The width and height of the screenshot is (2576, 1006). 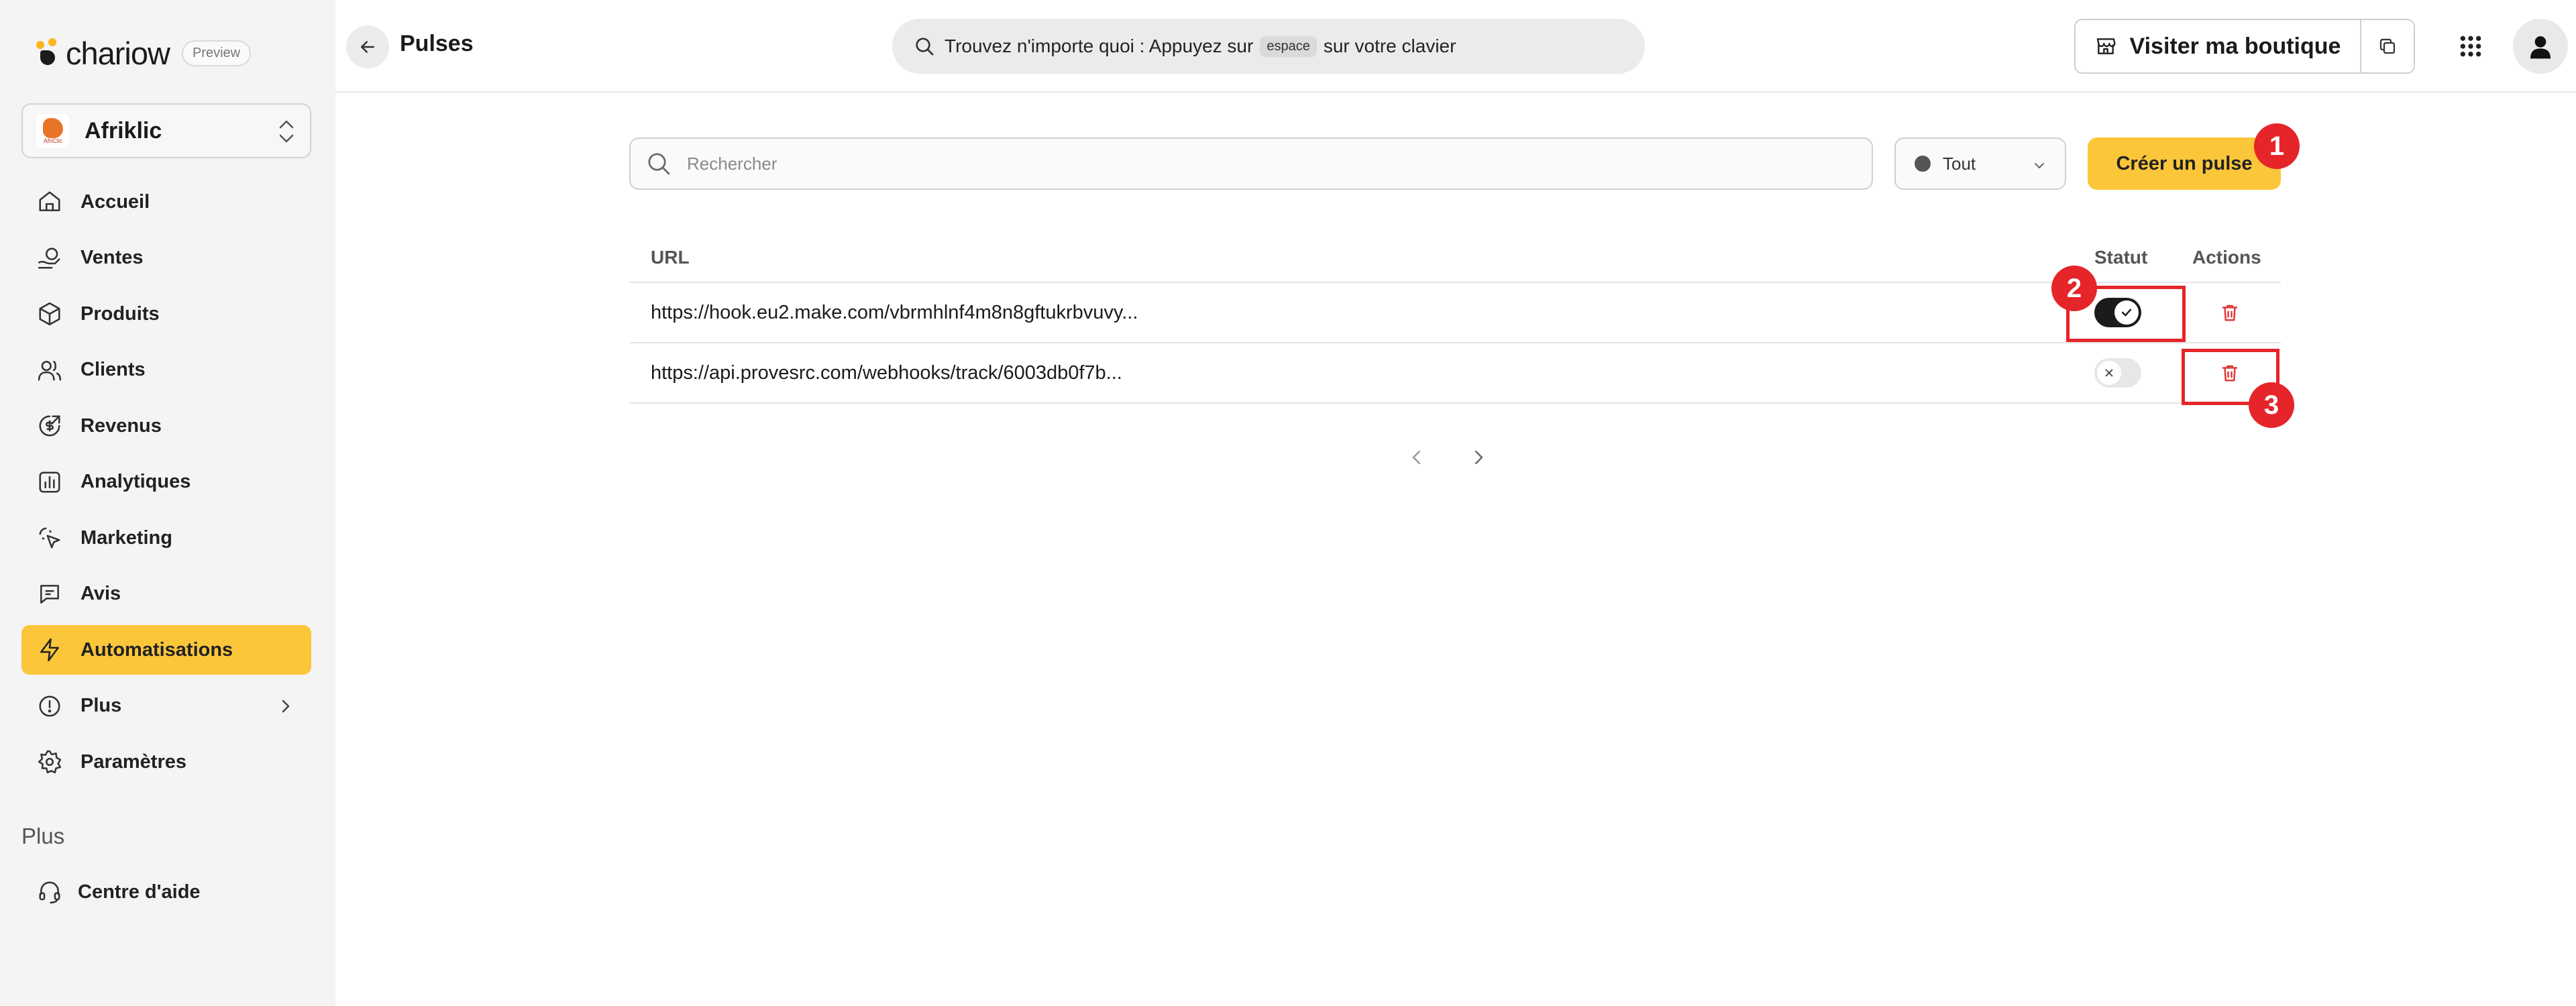 I want to click on sidebar-item-accueil: Accueil, so click(x=166, y=202).